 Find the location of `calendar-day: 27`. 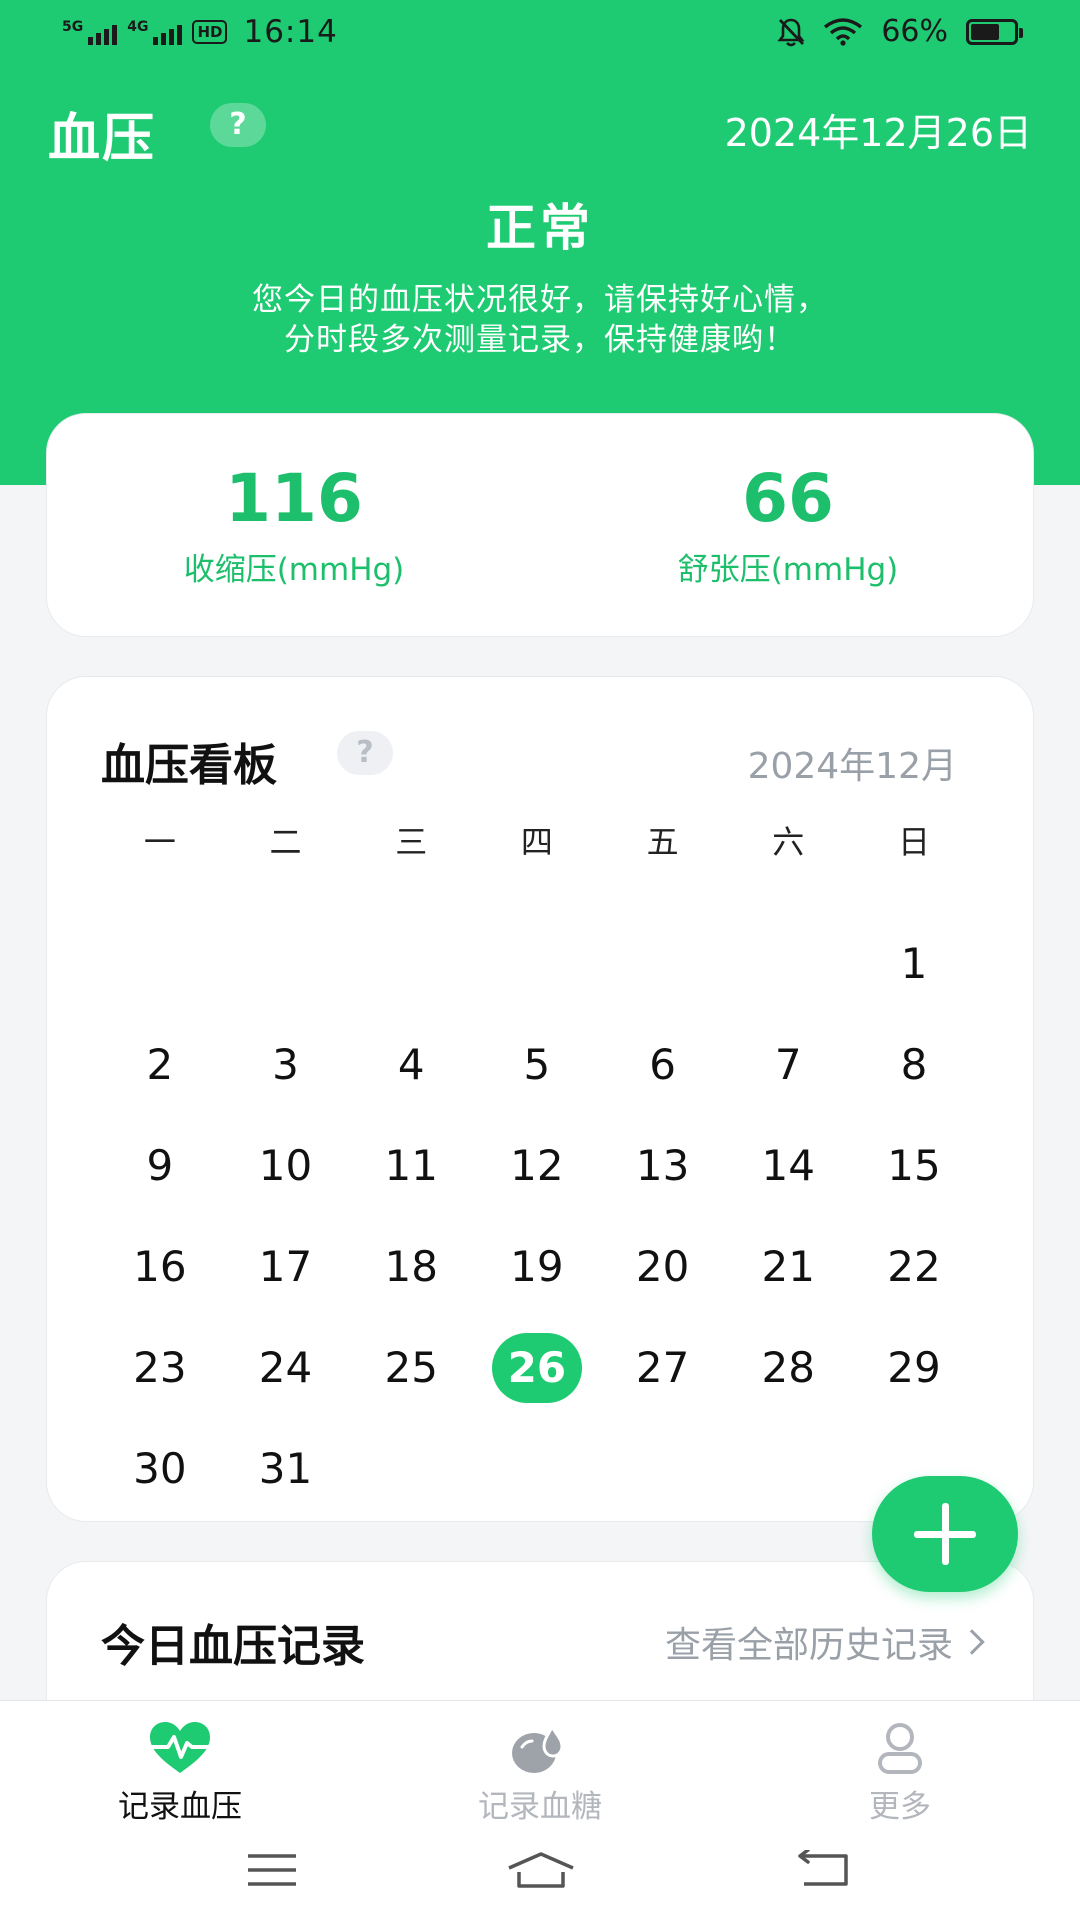

calendar-day: 27 is located at coordinates (663, 1367).